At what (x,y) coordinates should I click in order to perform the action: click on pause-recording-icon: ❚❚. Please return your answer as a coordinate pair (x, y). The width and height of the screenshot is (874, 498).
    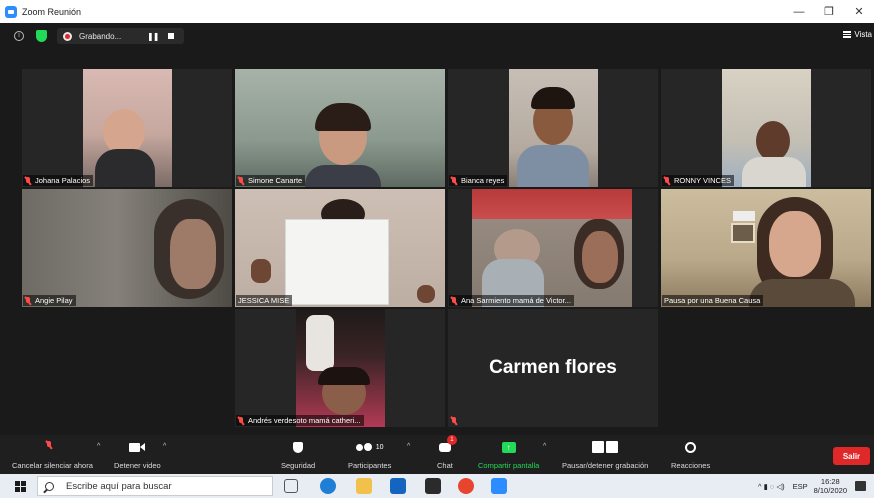
    Looking at the image, I should click on (153, 36).